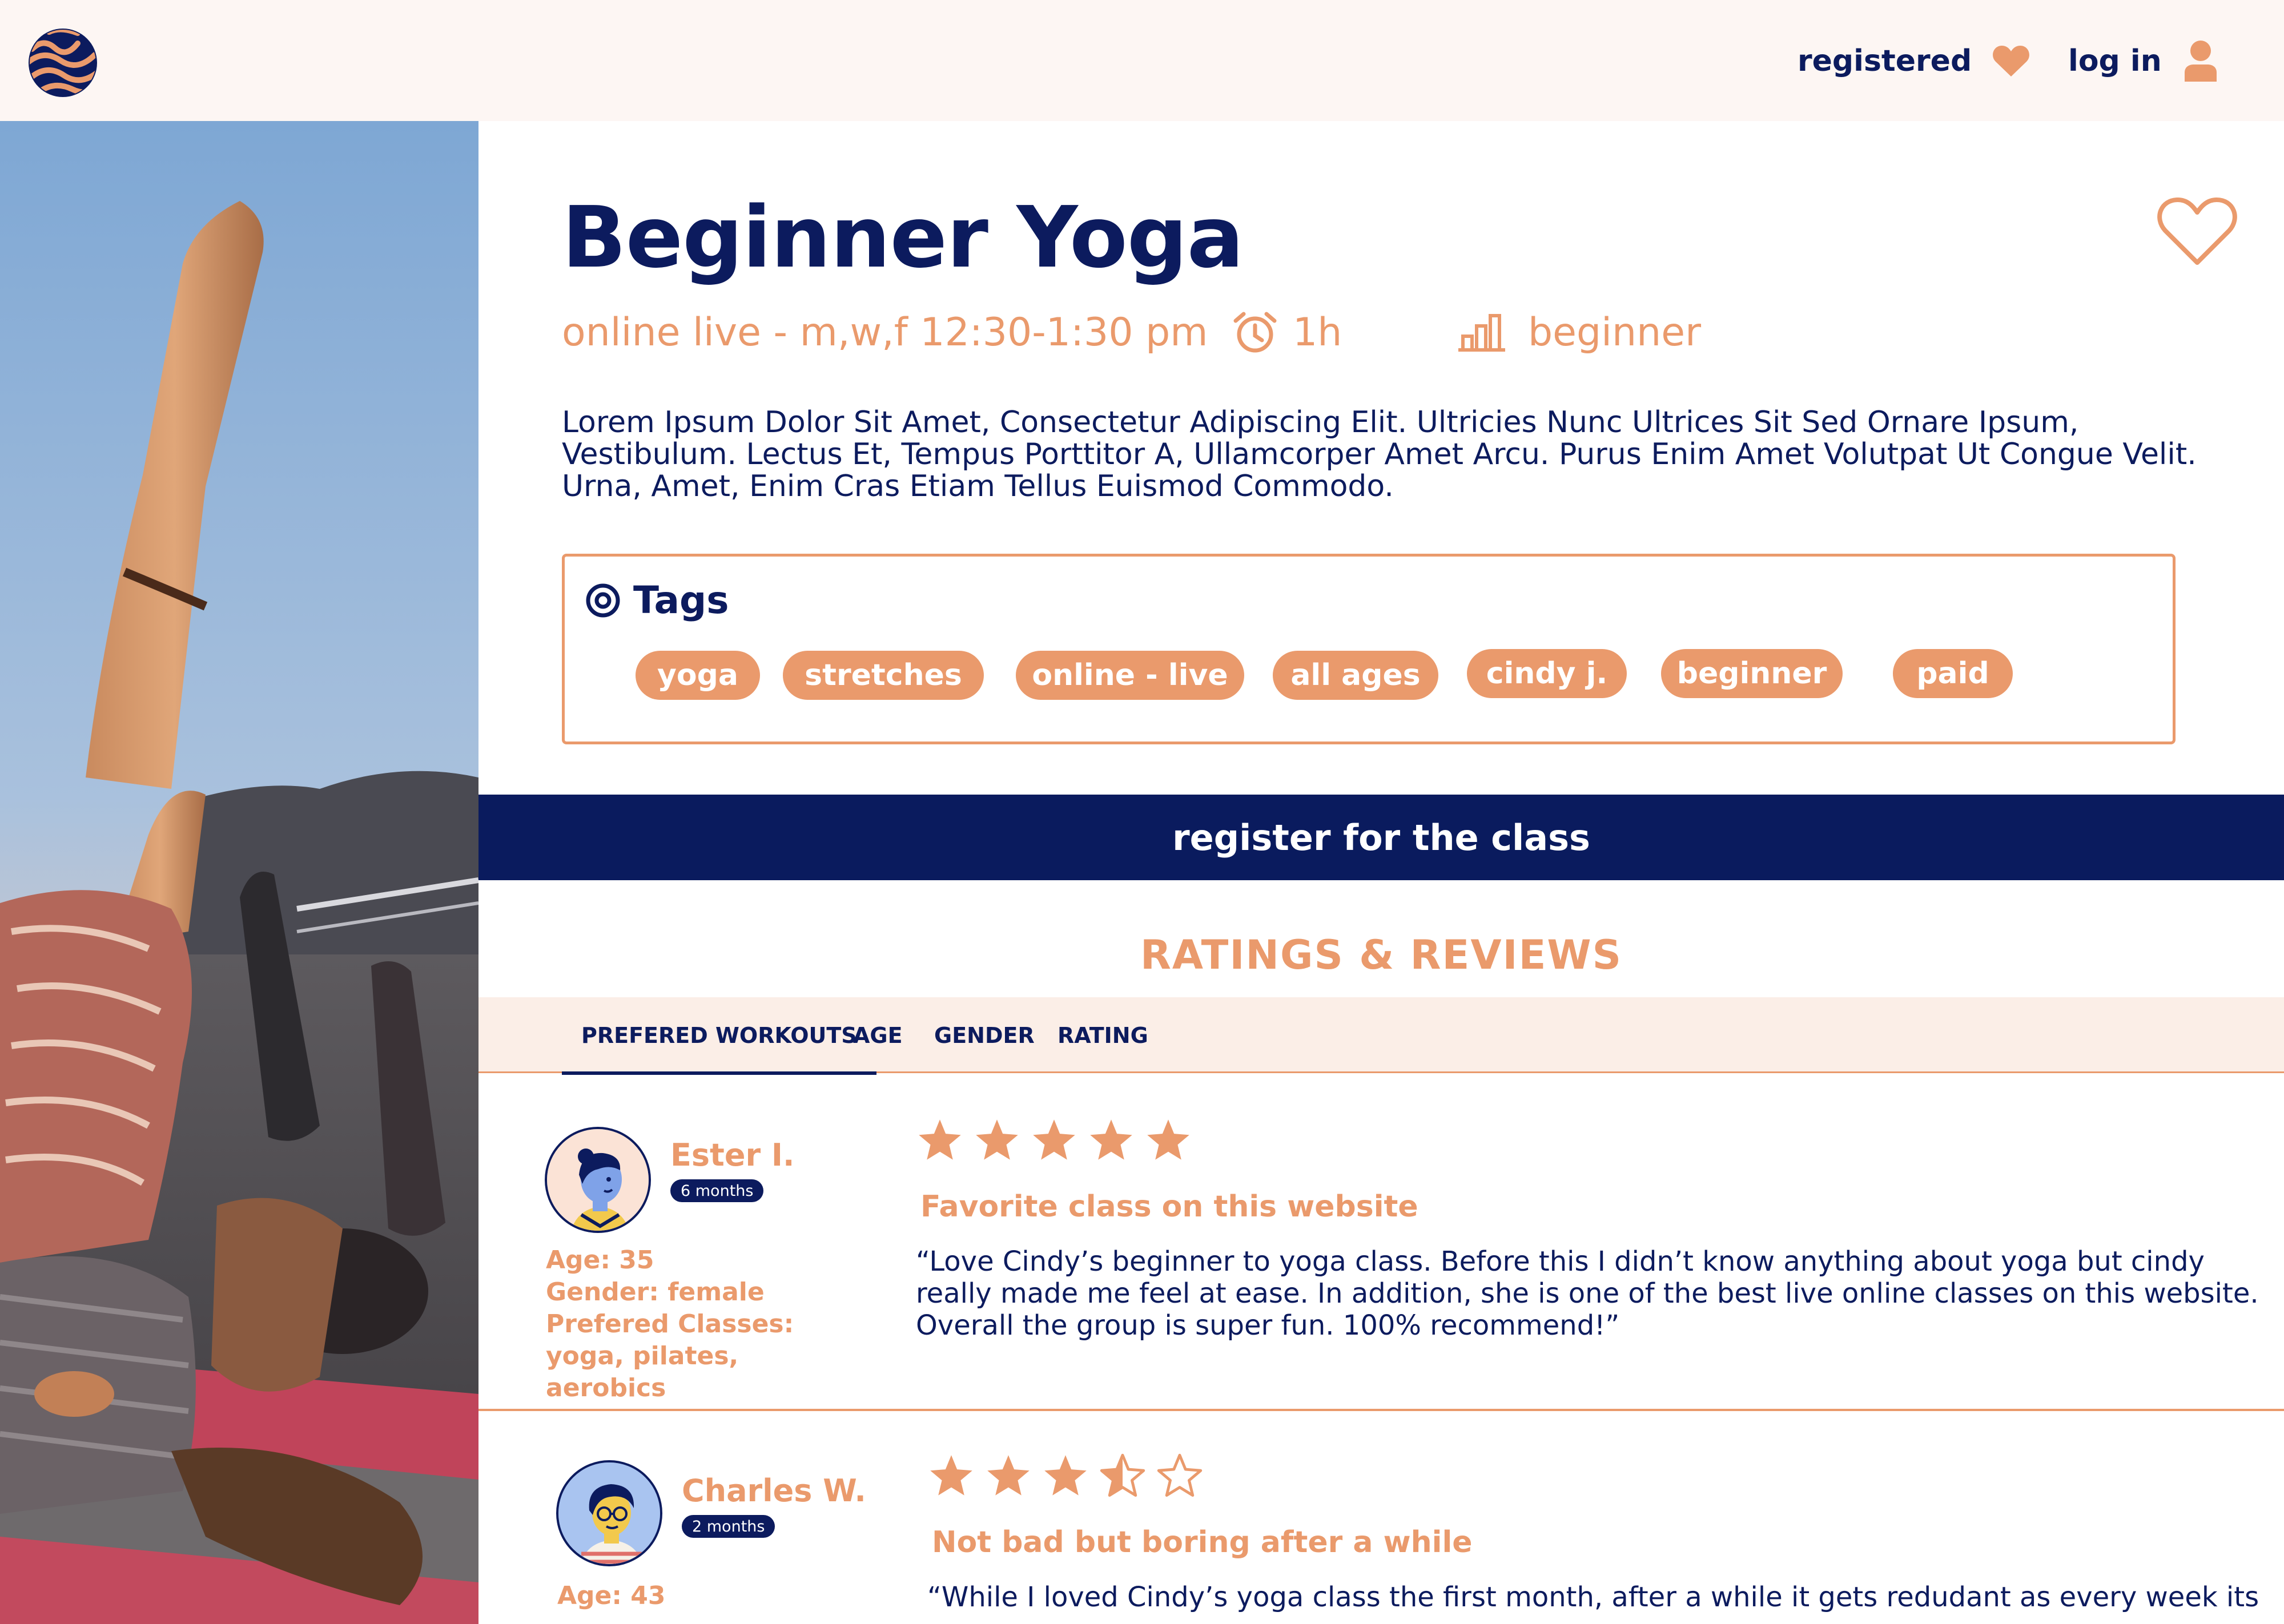  I want to click on tag-yoga: yoga, so click(698, 676).